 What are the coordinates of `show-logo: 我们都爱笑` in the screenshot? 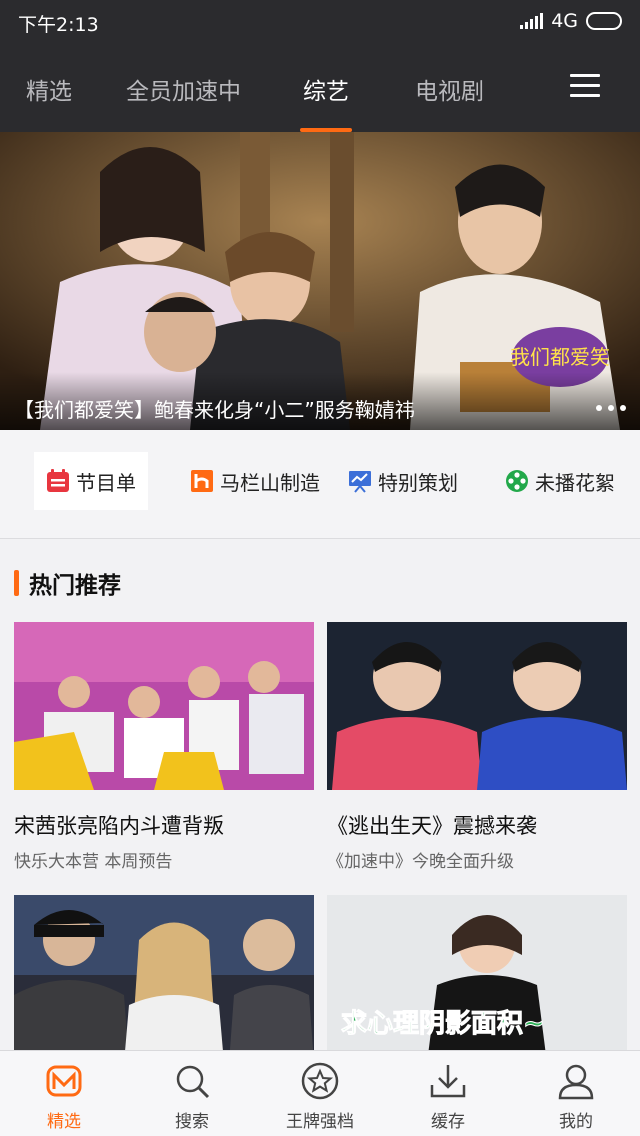 It's located at (560, 357).